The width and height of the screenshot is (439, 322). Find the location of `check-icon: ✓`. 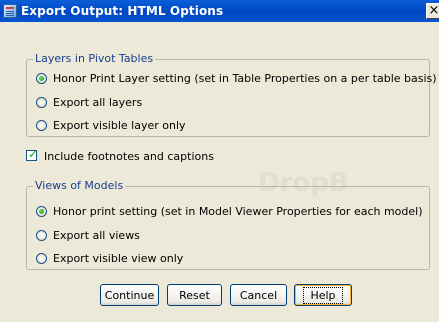

check-icon: ✓ is located at coordinates (33, 154).